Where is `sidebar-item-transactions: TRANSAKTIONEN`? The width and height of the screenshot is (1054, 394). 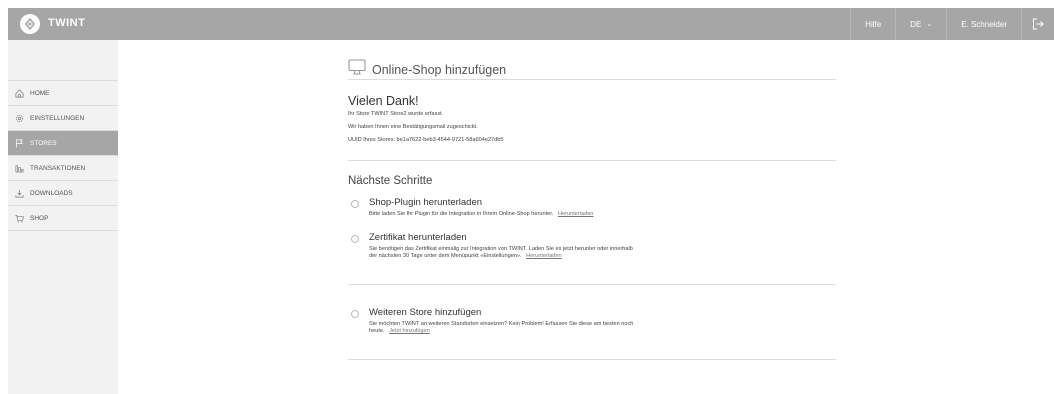 sidebar-item-transactions: TRANSAKTIONEN is located at coordinates (63, 168).